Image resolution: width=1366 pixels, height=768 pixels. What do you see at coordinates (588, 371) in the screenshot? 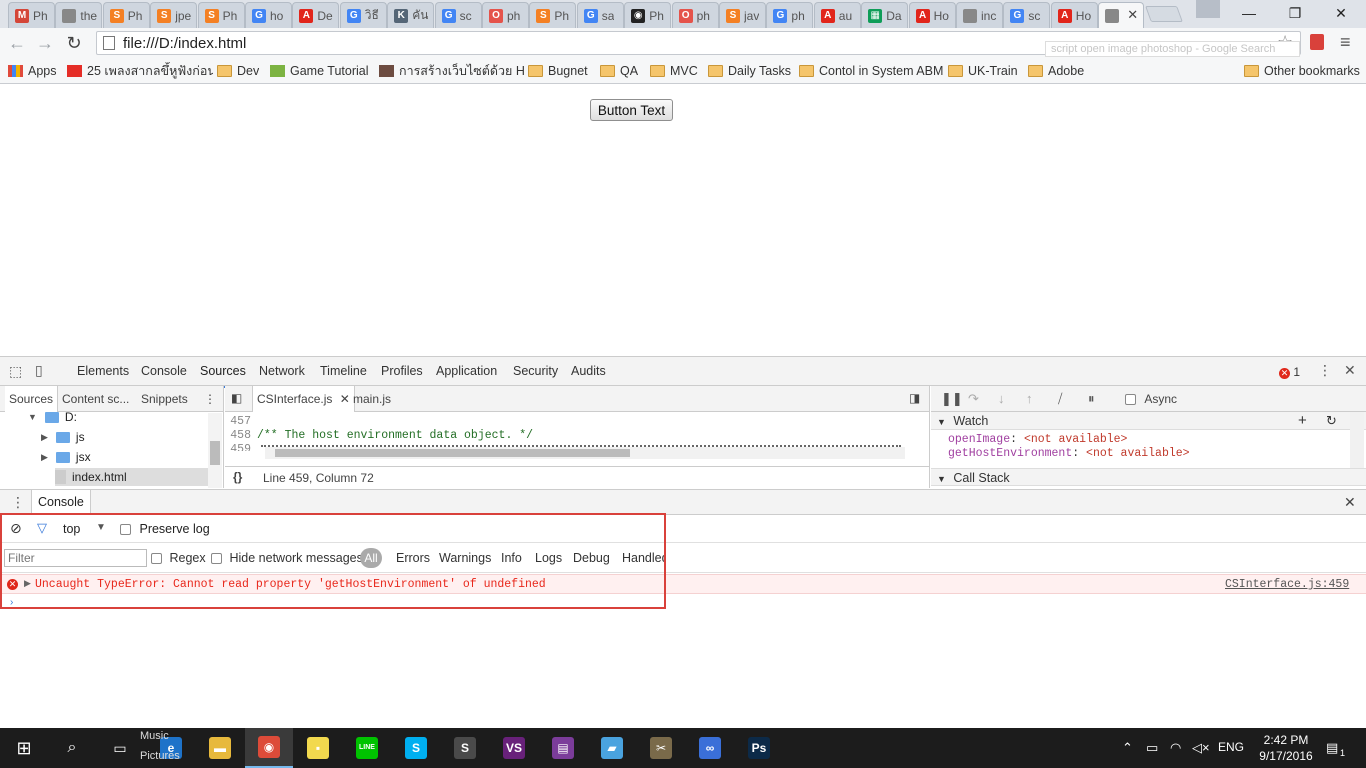
I see `tab-audits: Audits` at bounding box center [588, 371].